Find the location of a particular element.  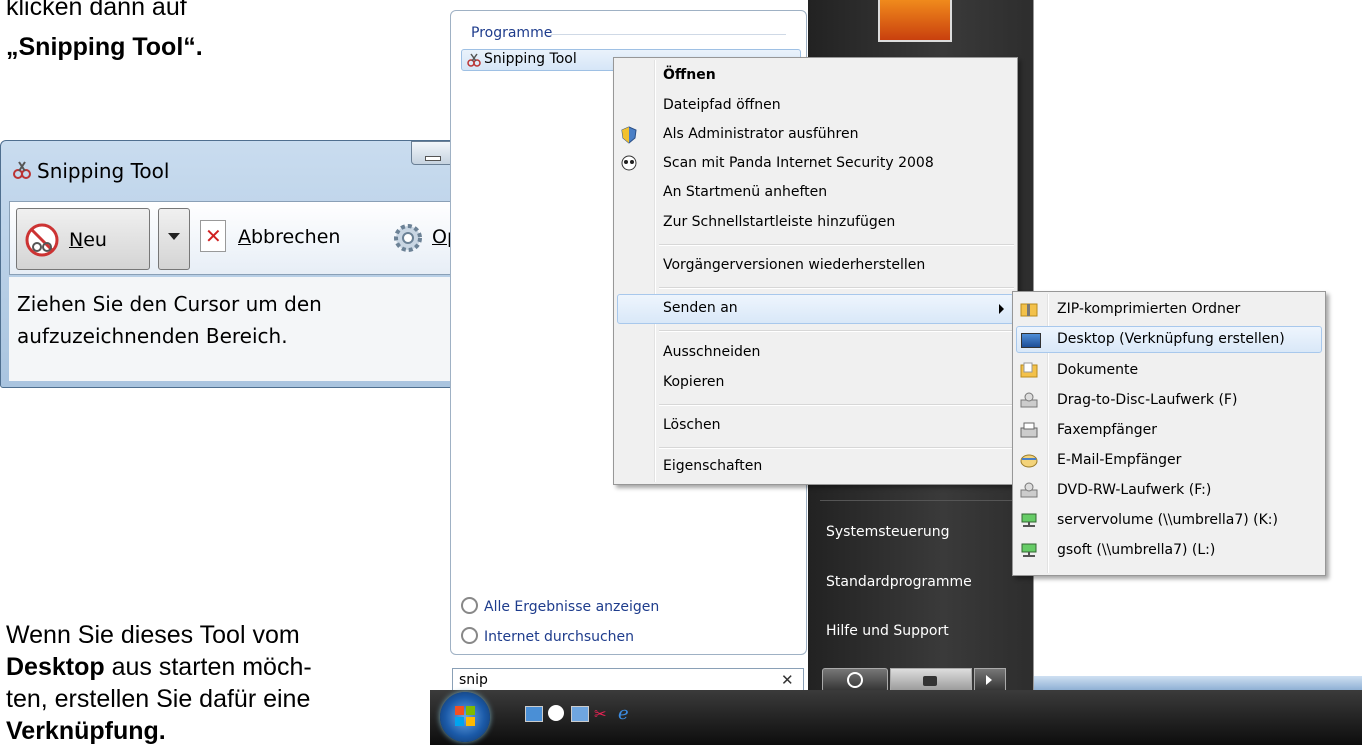

default-programs-link: Standardprogramme is located at coordinates (899, 582).